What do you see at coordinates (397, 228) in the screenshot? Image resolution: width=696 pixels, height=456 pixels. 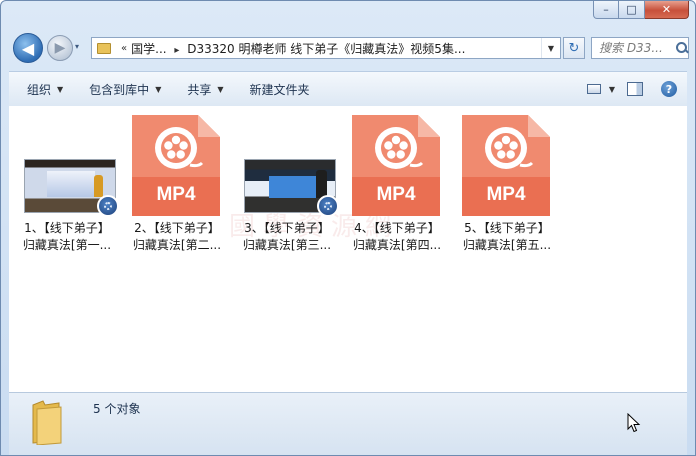 I see `file-name-line1: 4、【线下弟子】` at bounding box center [397, 228].